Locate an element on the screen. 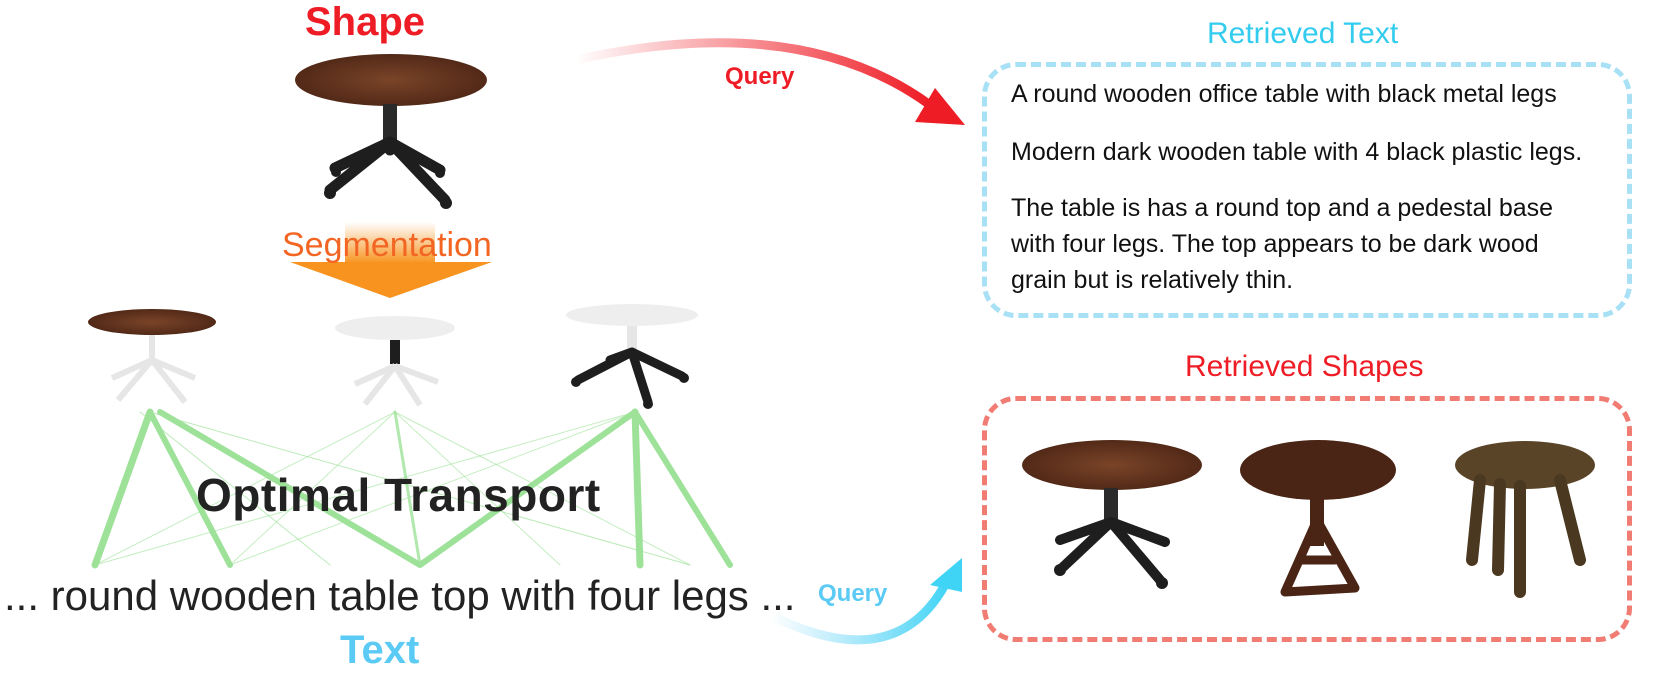 This screenshot has height=678, width=1654. part-table-top is located at coordinates (152, 356).